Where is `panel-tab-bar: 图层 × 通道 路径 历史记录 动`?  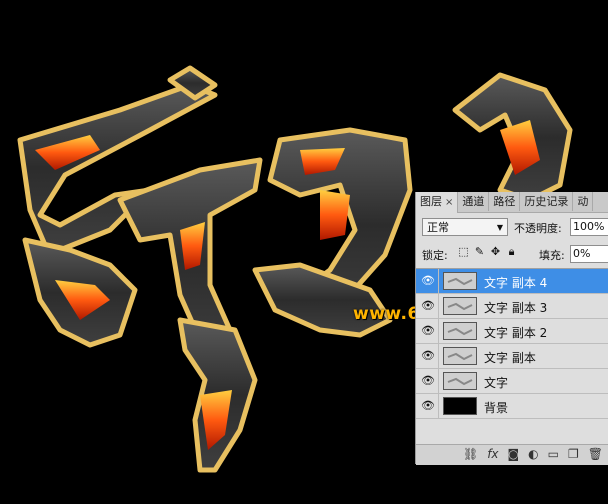 panel-tab-bar: 图层 × 通道 路径 历史记录 动 is located at coordinates (512, 202).